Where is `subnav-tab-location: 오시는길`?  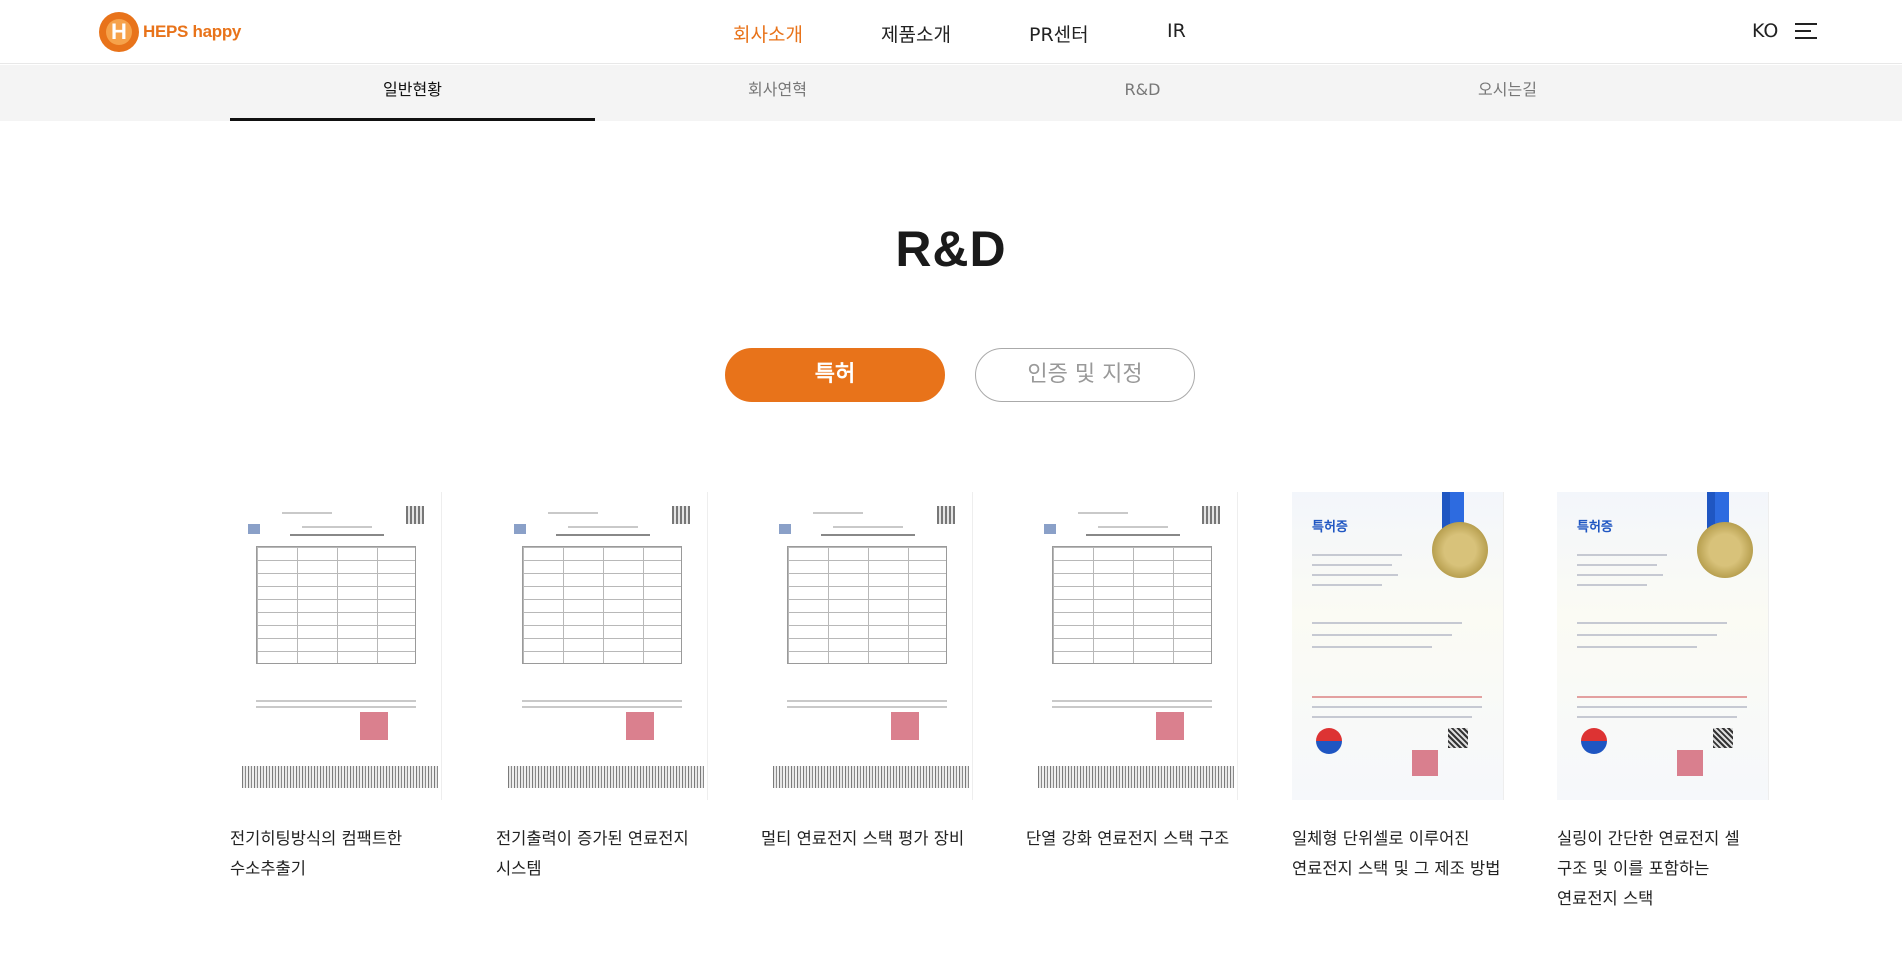 subnav-tab-location: 오시는길 is located at coordinates (1507, 93).